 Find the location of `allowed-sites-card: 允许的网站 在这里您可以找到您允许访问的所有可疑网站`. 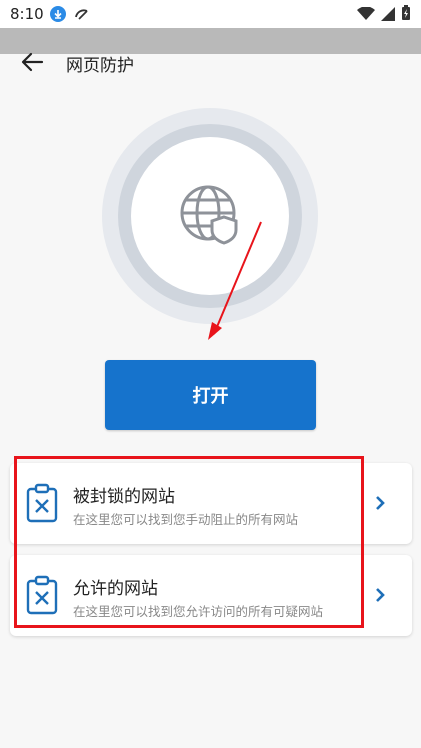

allowed-sites-card: 允许的网站 在这里您可以找到您允许访问的所有可疑网站 is located at coordinates (211, 595).